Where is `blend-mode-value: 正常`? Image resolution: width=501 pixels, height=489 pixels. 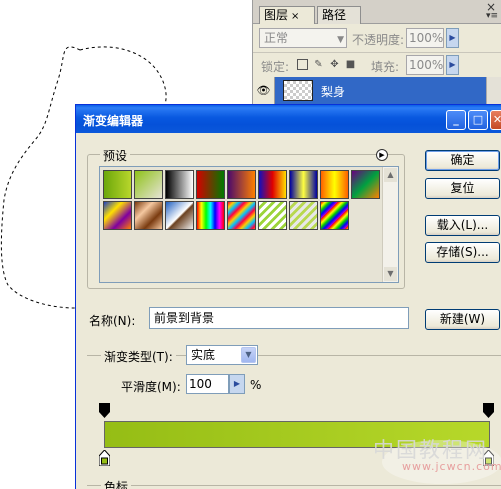
blend-mode-value: 正常 is located at coordinates (276, 38).